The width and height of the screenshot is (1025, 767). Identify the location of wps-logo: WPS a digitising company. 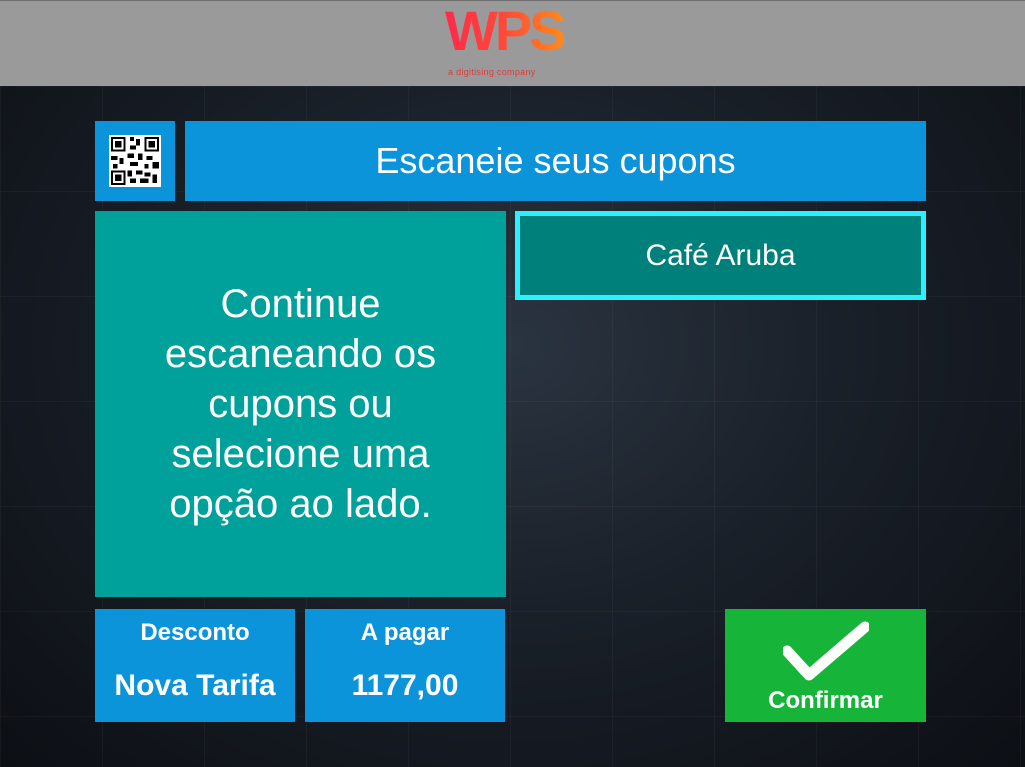
(515, 42).